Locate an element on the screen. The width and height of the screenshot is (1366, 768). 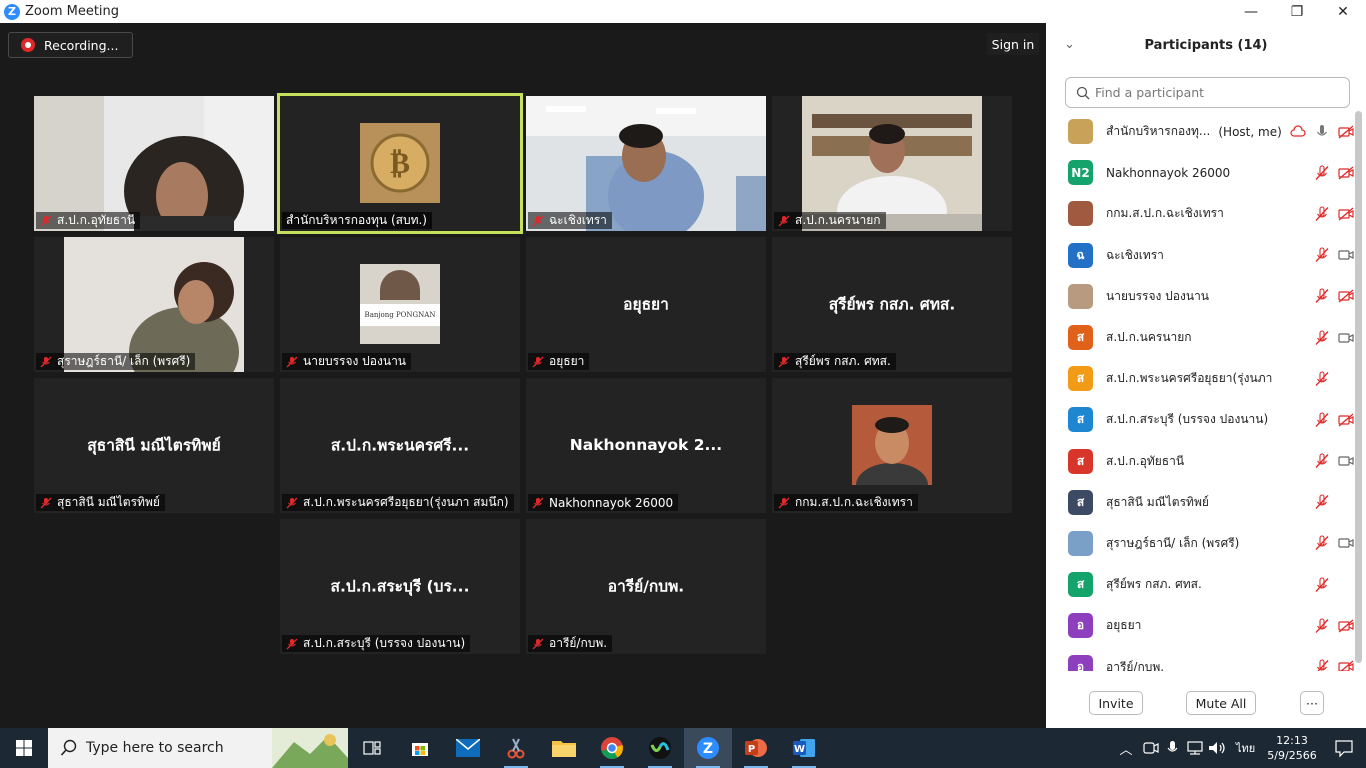
store-app-button is located at coordinates (420, 748).